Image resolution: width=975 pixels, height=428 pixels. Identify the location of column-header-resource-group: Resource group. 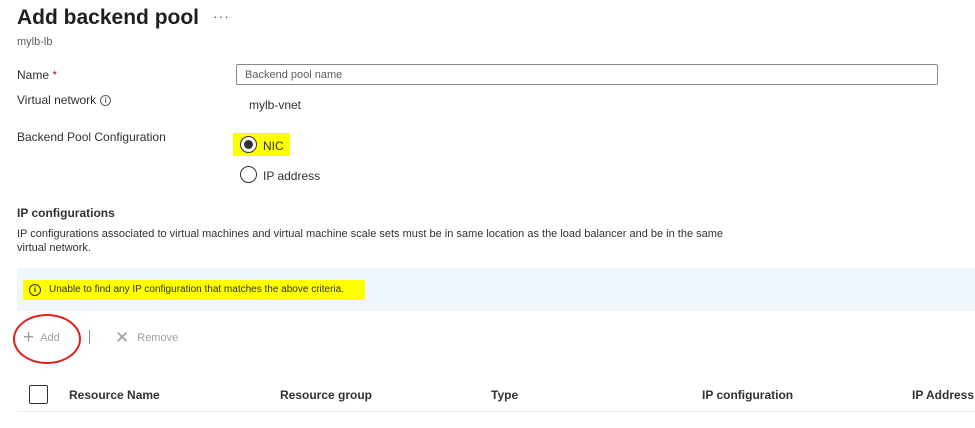
(326, 395).